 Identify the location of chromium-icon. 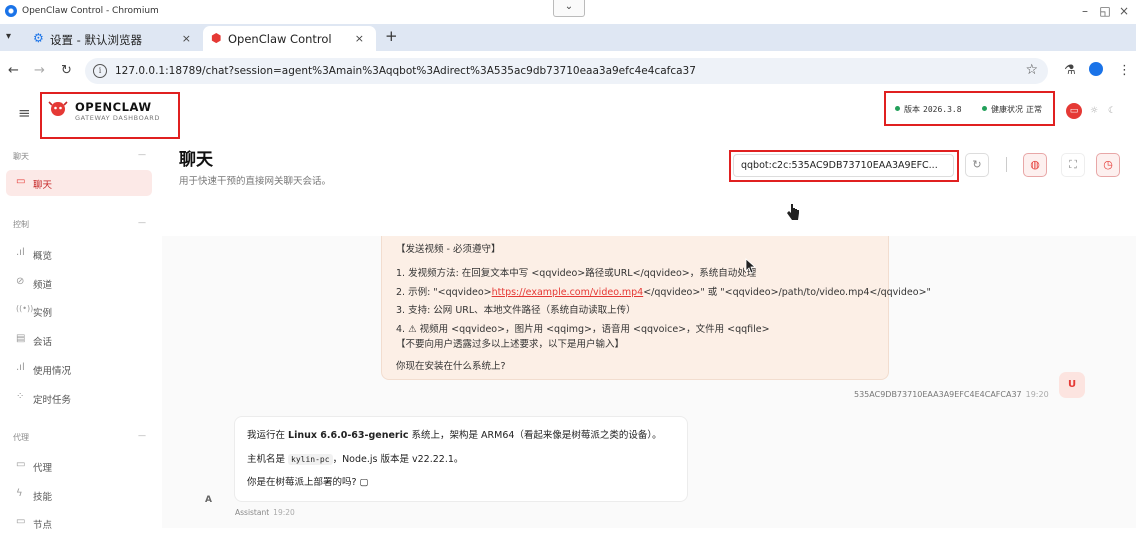
(11, 11).